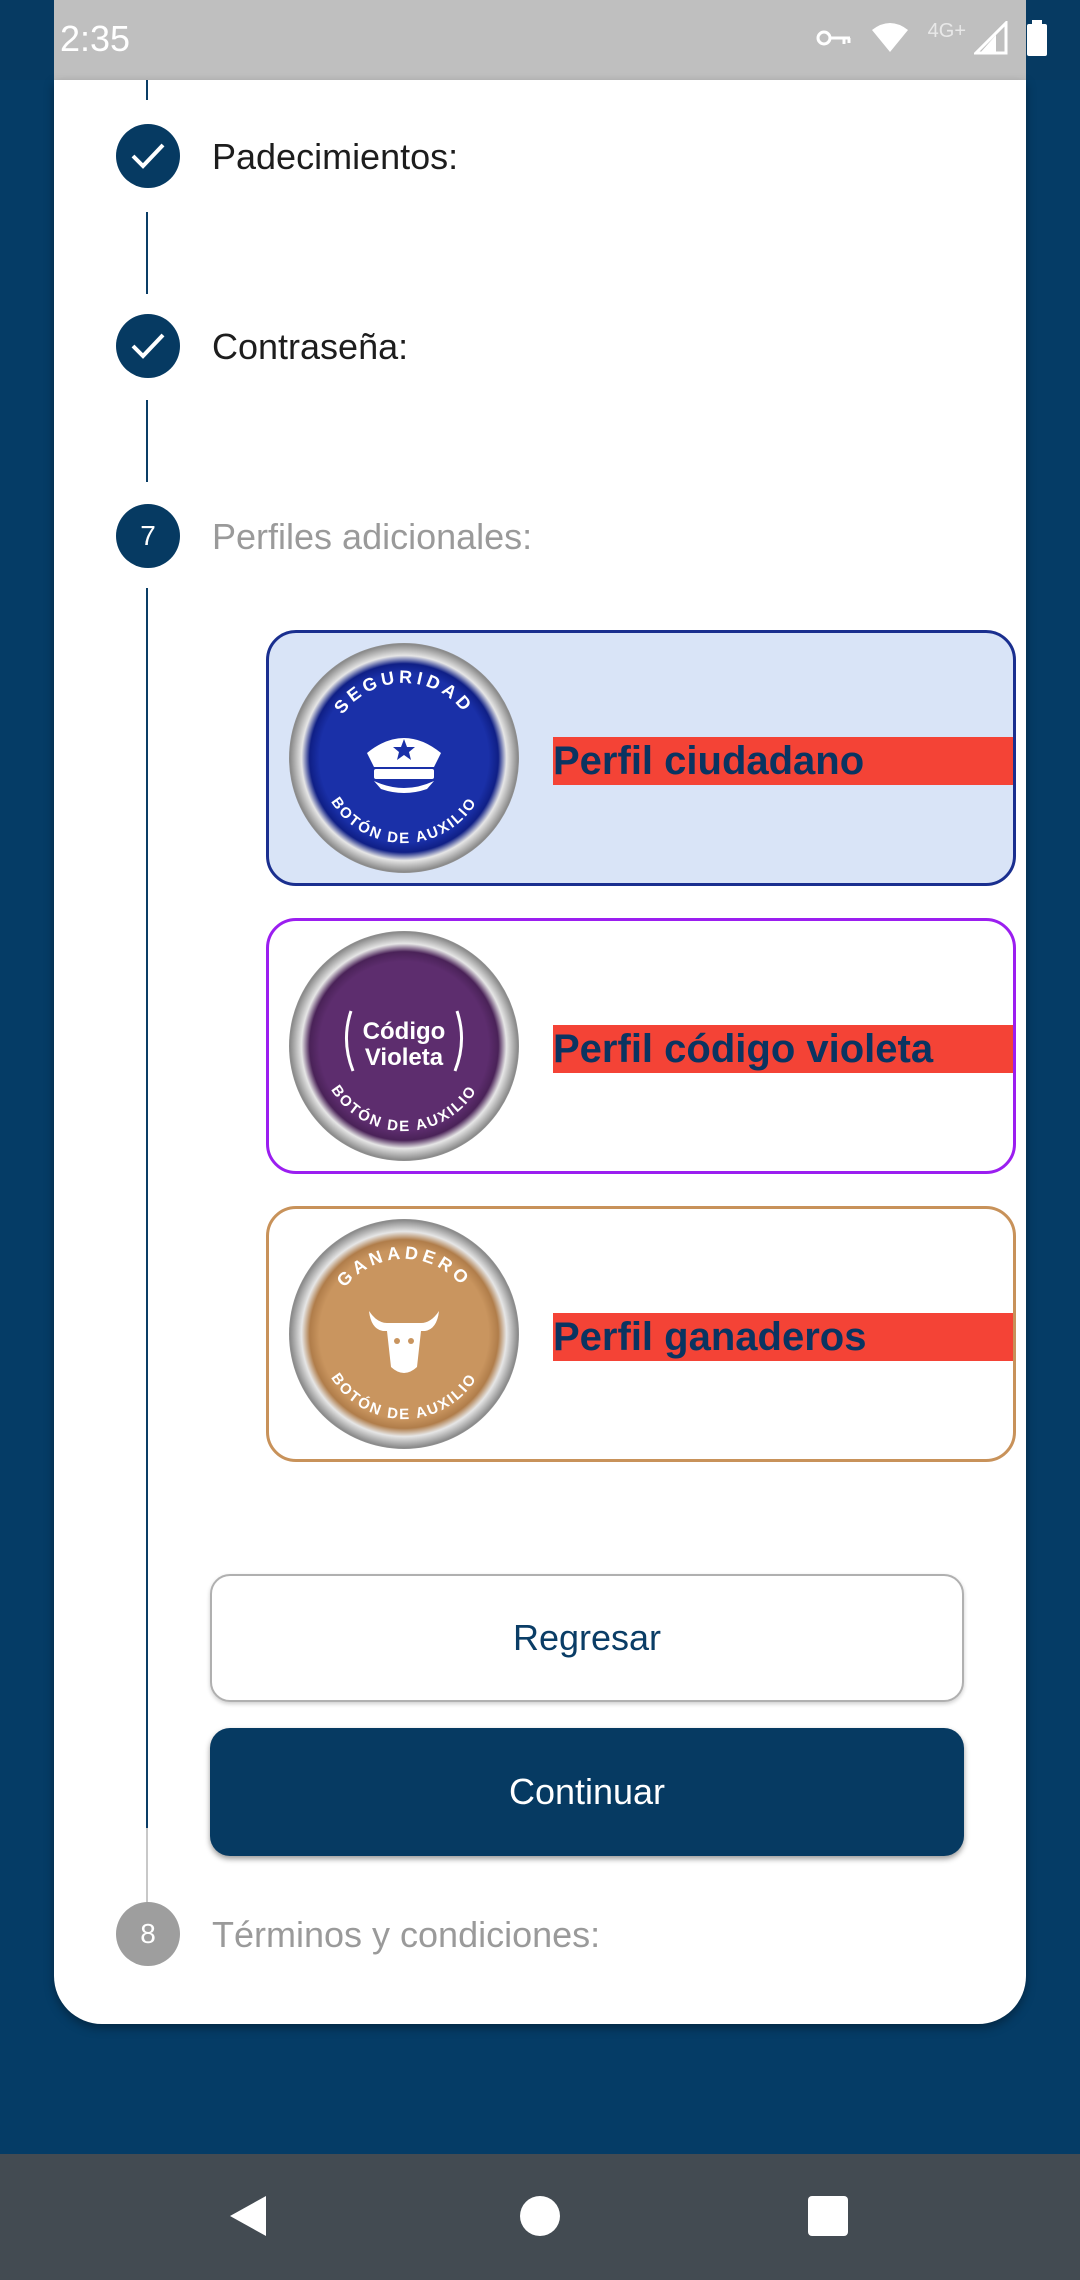 Image resolution: width=1080 pixels, height=2280 pixels. Describe the element at coordinates (372, 537) in the screenshot. I see `step-perfiles-label: Perfiles adicionales:` at that location.